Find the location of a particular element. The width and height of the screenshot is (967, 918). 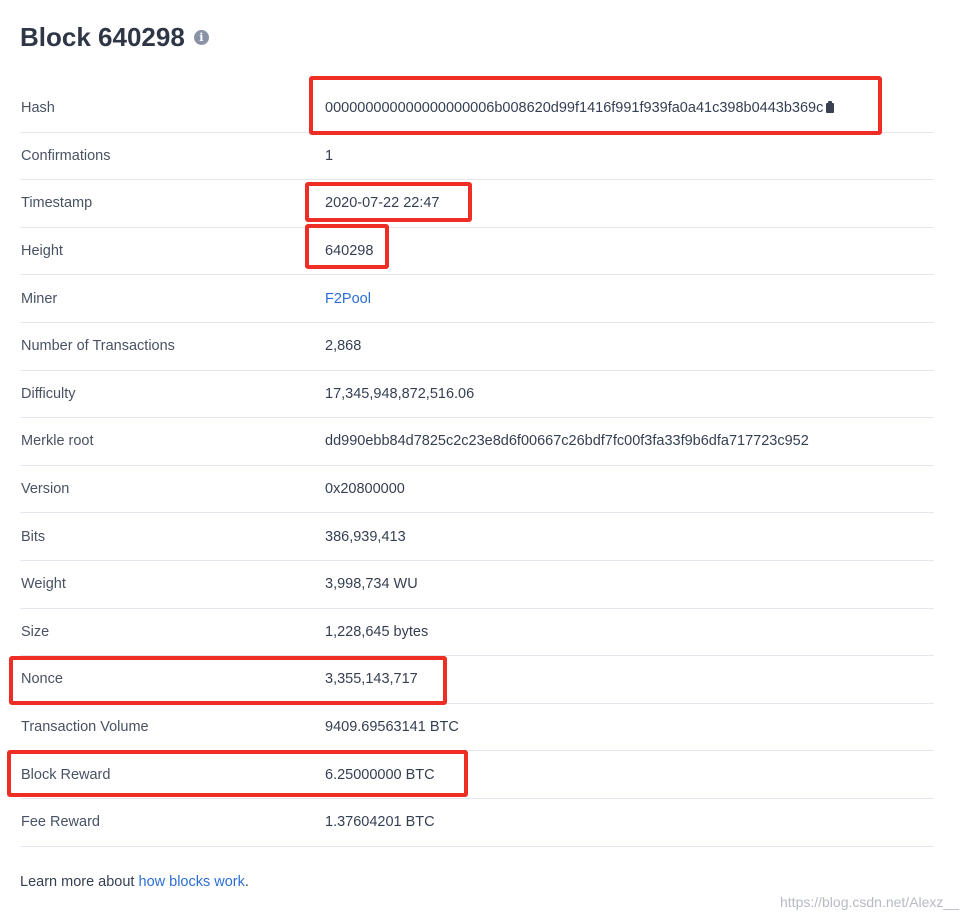

weight-value: 3,998,734 WU is located at coordinates (371, 584).